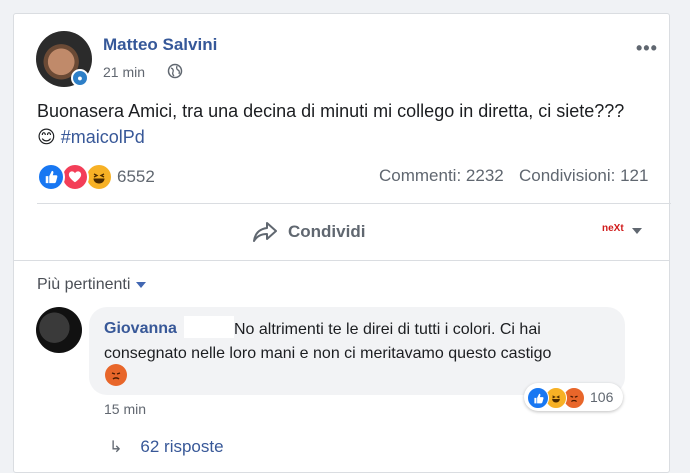 The height and width of the screenshot is (473, 690). What do you see at coordinates (209, 327) in the screenshot?
I see `redaction-box` at bounding box center [209, 327].